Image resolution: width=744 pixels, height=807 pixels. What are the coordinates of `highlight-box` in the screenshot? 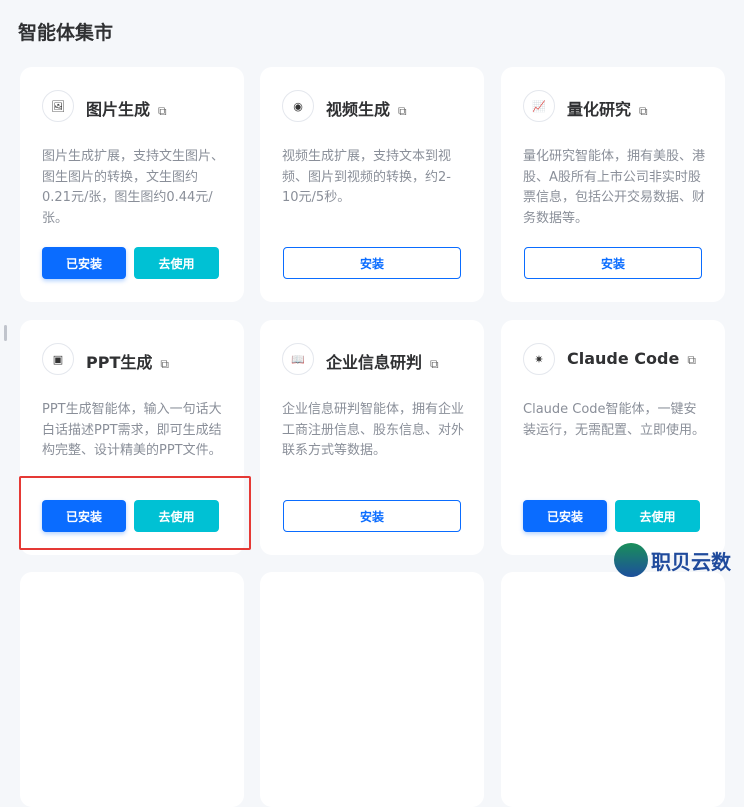 It's located at (135, 513).